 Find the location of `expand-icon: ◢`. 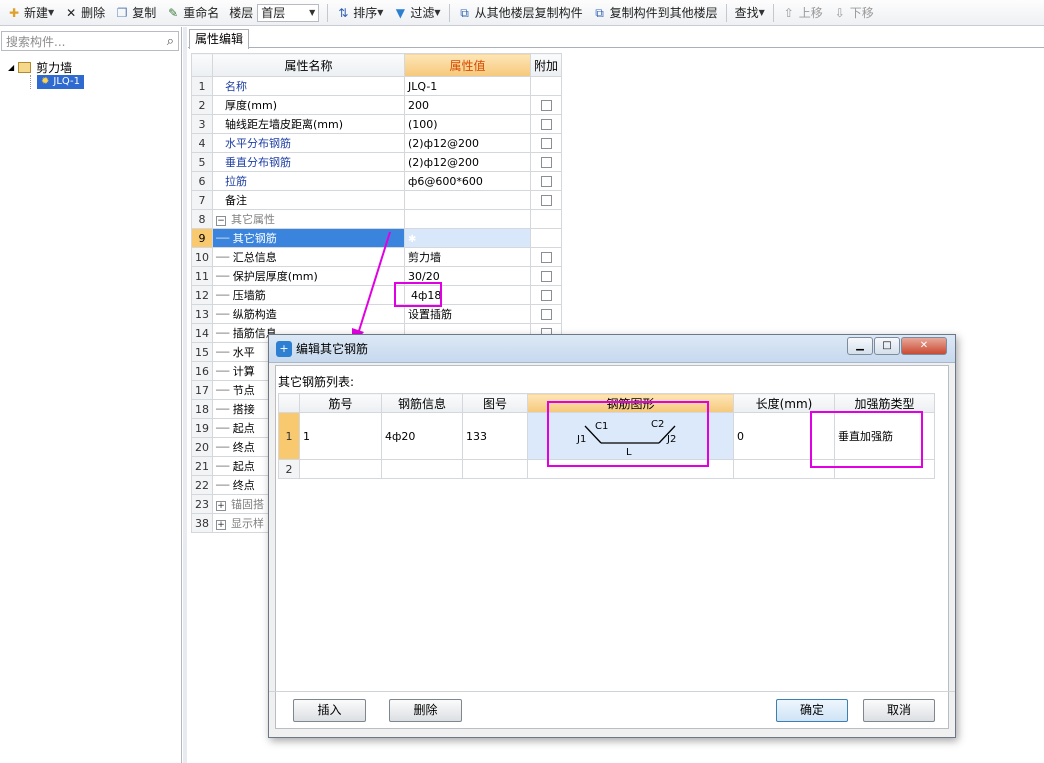

expand-icon: ◢ is located at coordinates (11, 67).